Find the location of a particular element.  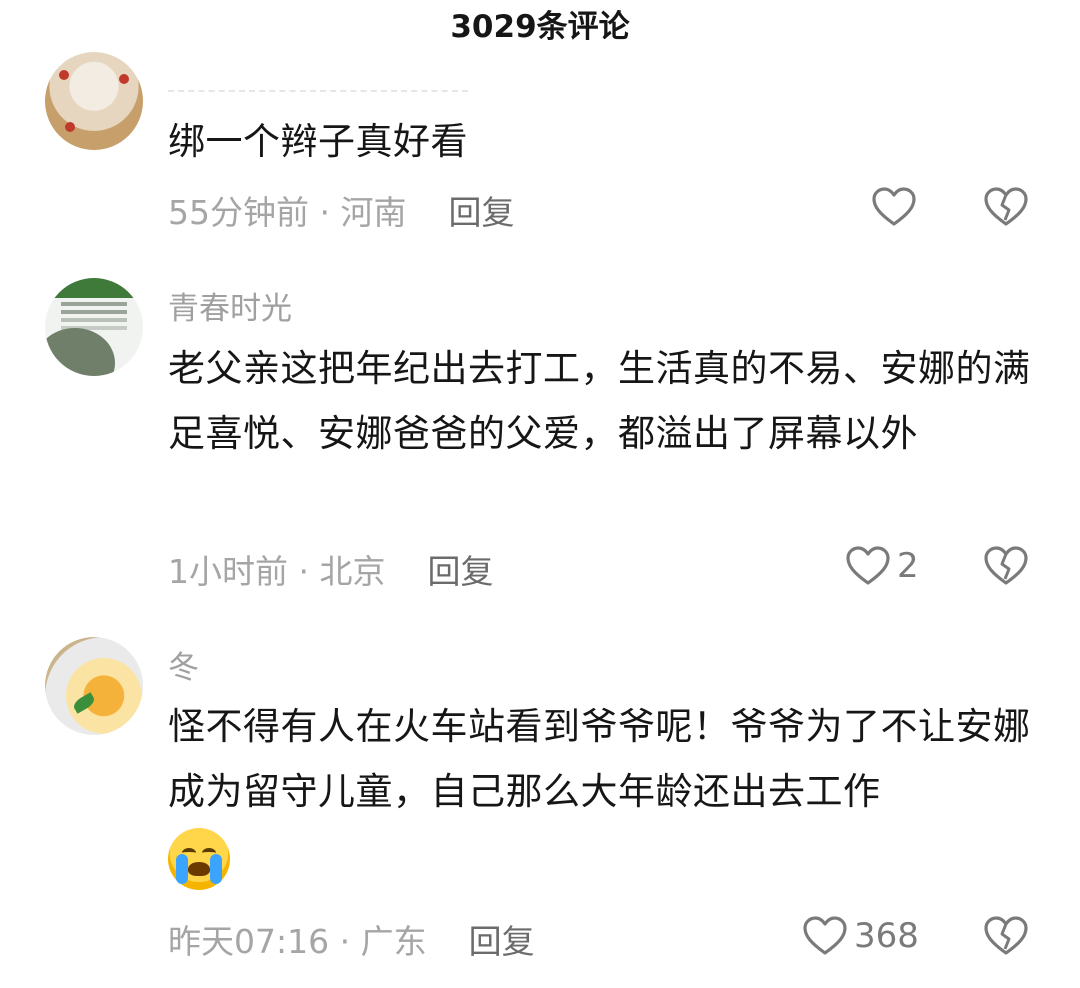

like-button: 2 is located at coordinates (882, 566).